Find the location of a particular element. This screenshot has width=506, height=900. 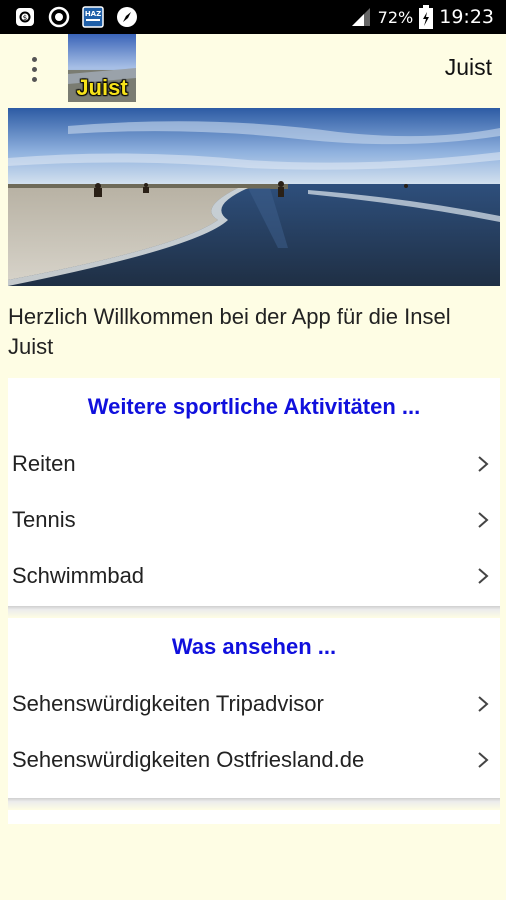

compass-icon is located at coordinates (127, 17).